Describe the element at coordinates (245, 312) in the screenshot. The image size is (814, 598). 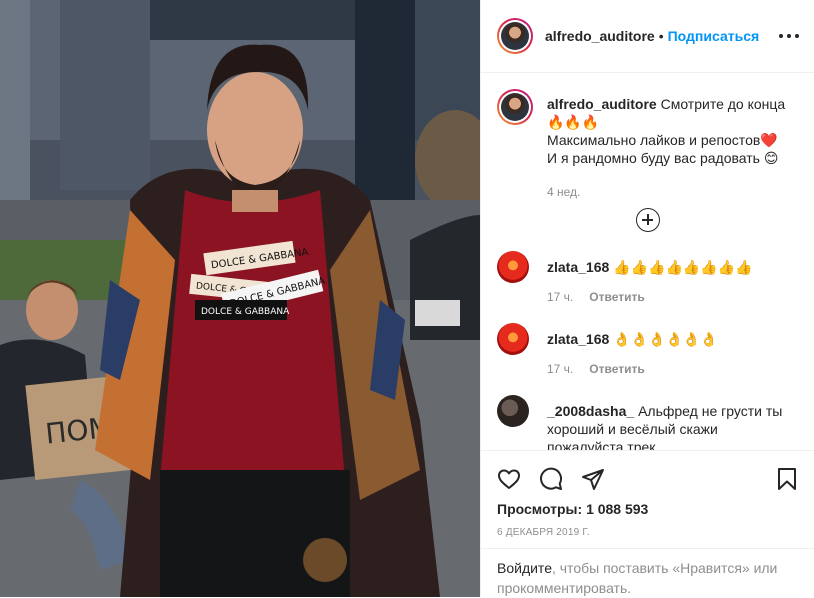
I see `shirt-label-4: DOLCE & GABBANA` at that location.